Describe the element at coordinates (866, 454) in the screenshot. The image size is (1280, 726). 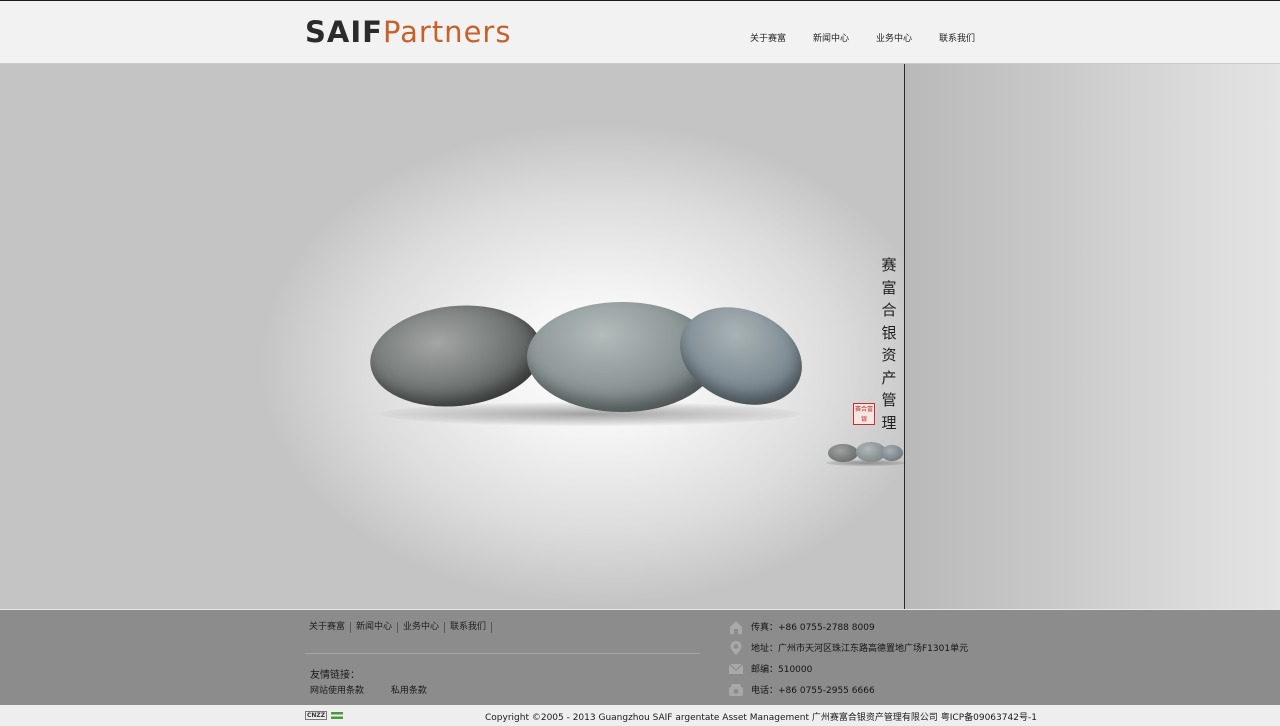
I see `mini-stones-thumbnail` at that location.